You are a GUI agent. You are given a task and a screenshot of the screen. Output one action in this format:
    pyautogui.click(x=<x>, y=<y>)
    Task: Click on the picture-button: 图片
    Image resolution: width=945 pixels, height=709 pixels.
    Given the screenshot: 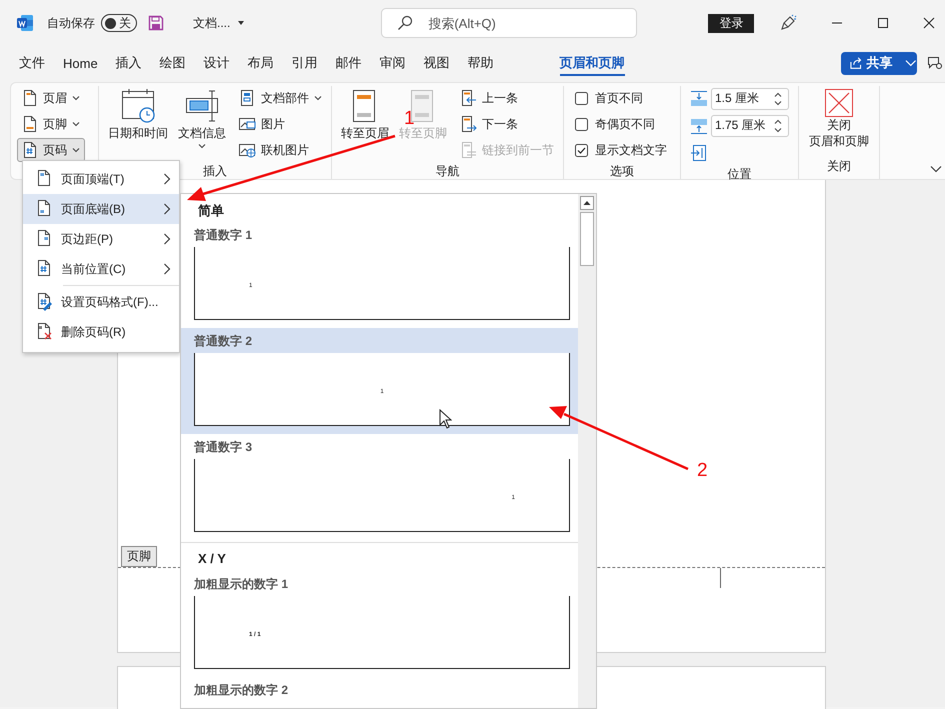 What is the action you would take?
    pyautogui.click(x=280, y=124)
    